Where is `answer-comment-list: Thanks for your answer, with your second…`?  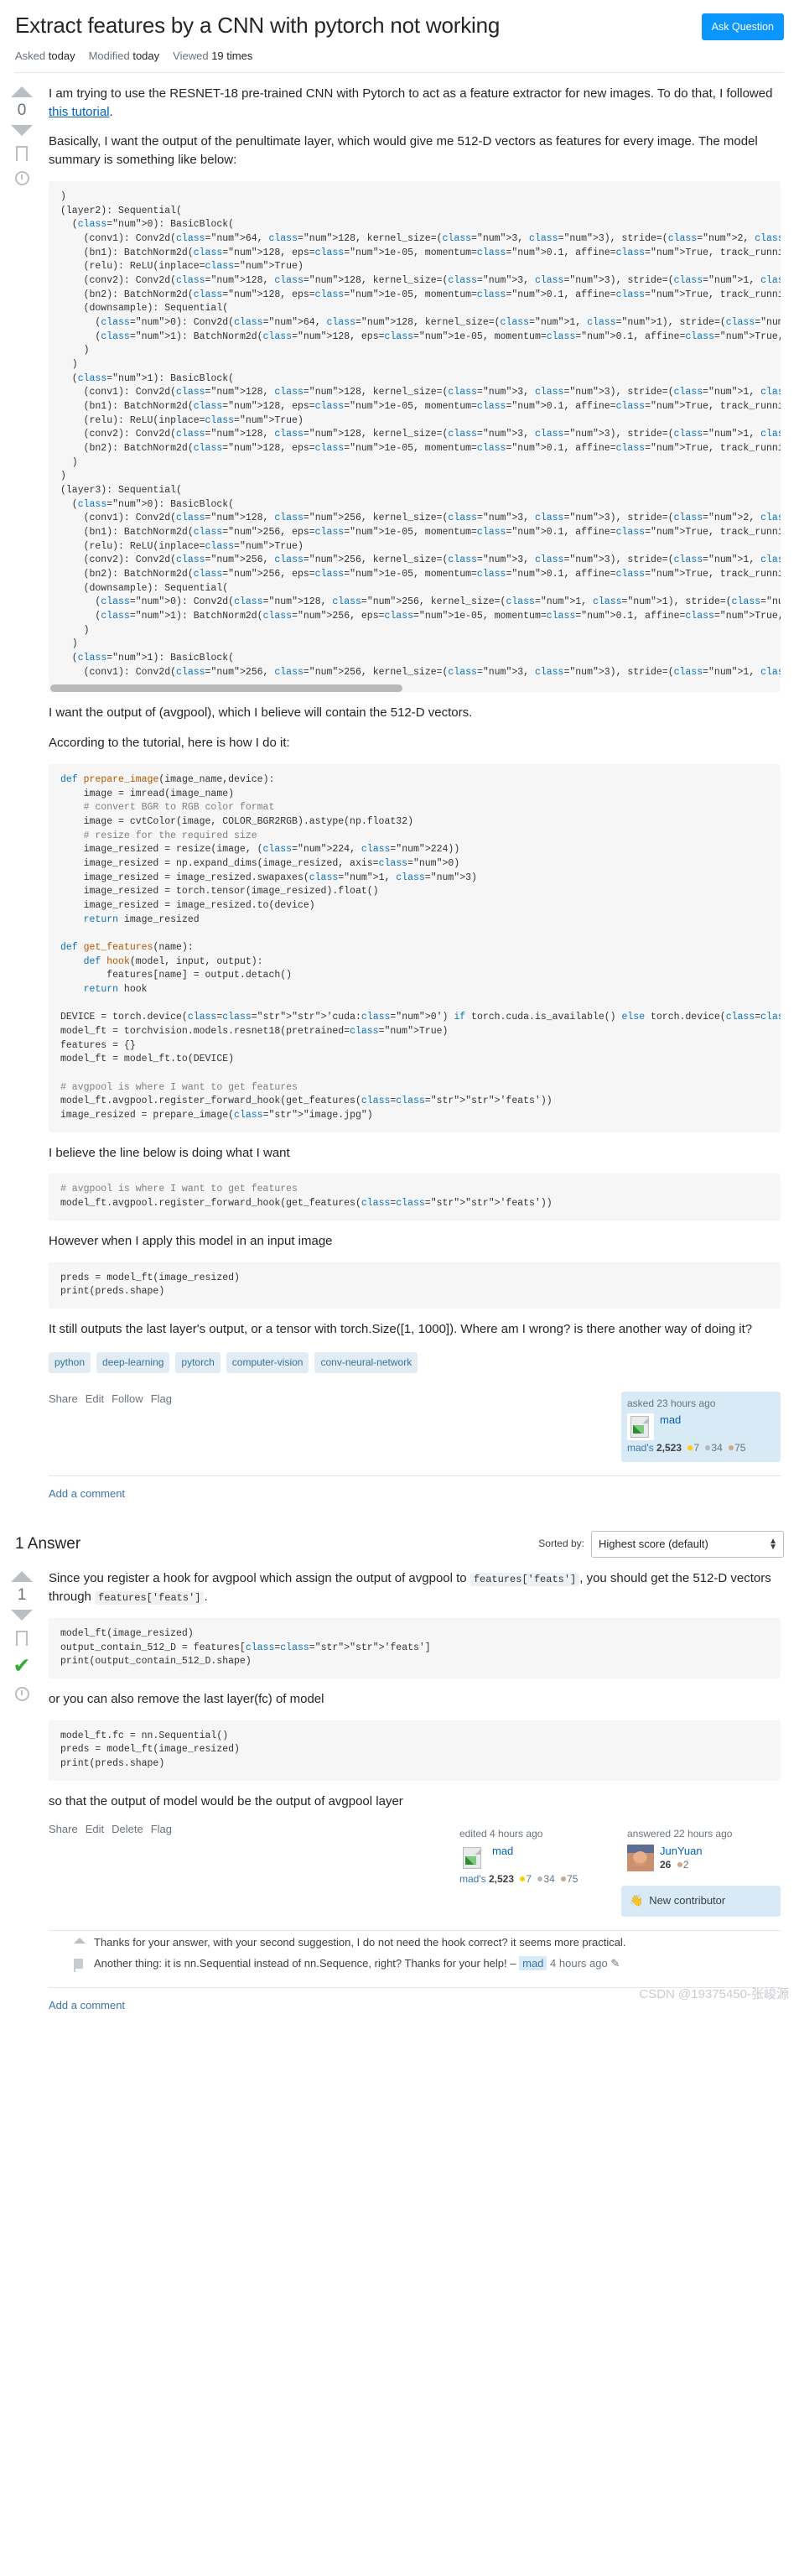
answer-comment-list: Thanks for your answer, with your second… is located at coordinates (415, 1954).